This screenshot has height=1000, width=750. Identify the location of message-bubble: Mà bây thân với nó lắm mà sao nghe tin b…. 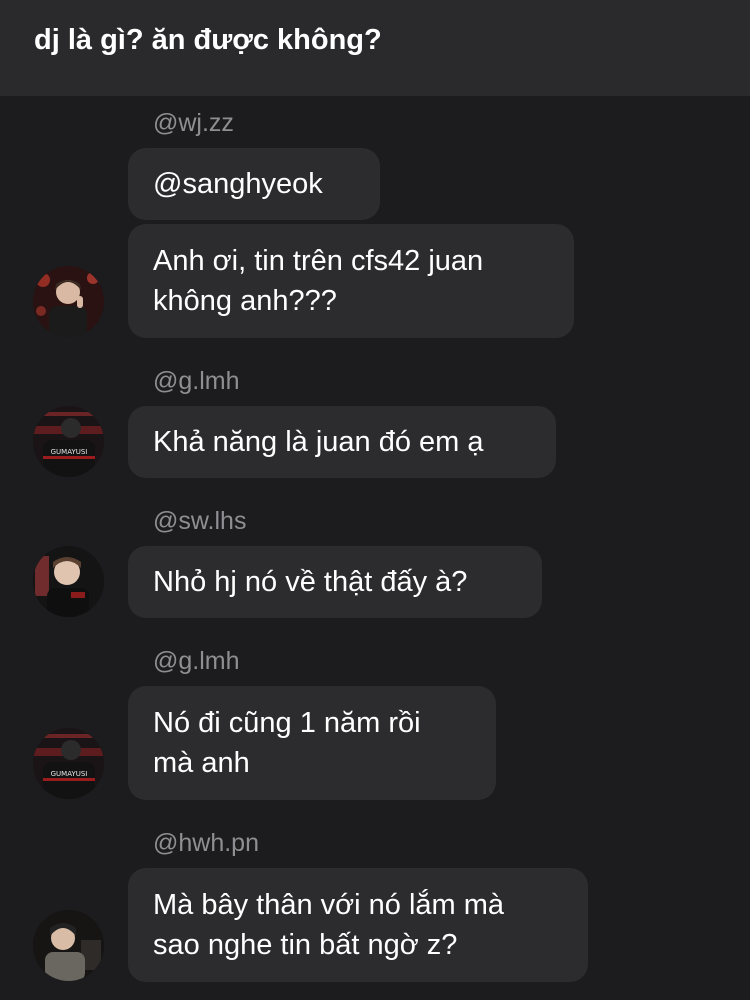
(358, 925).